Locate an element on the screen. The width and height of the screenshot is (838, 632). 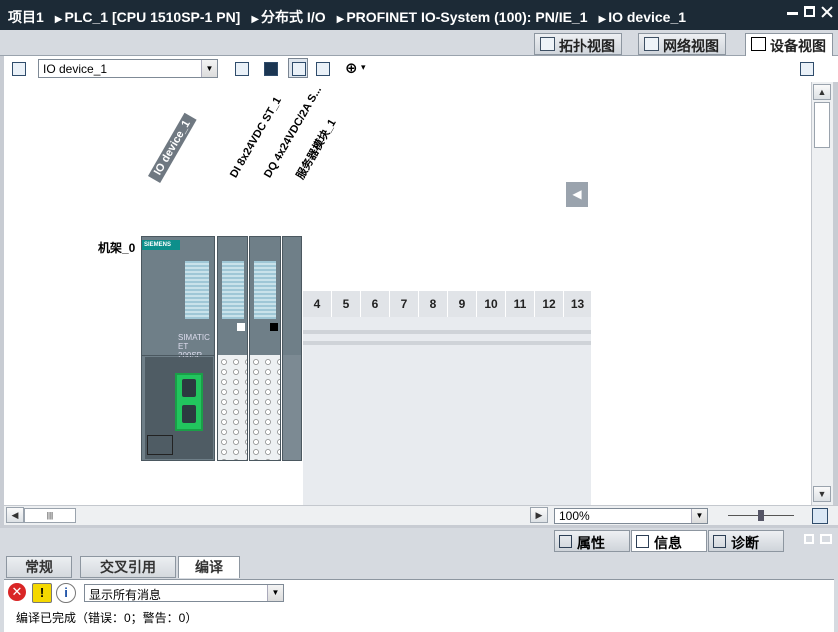
zoom-slider is located at coordinates (761, 515).